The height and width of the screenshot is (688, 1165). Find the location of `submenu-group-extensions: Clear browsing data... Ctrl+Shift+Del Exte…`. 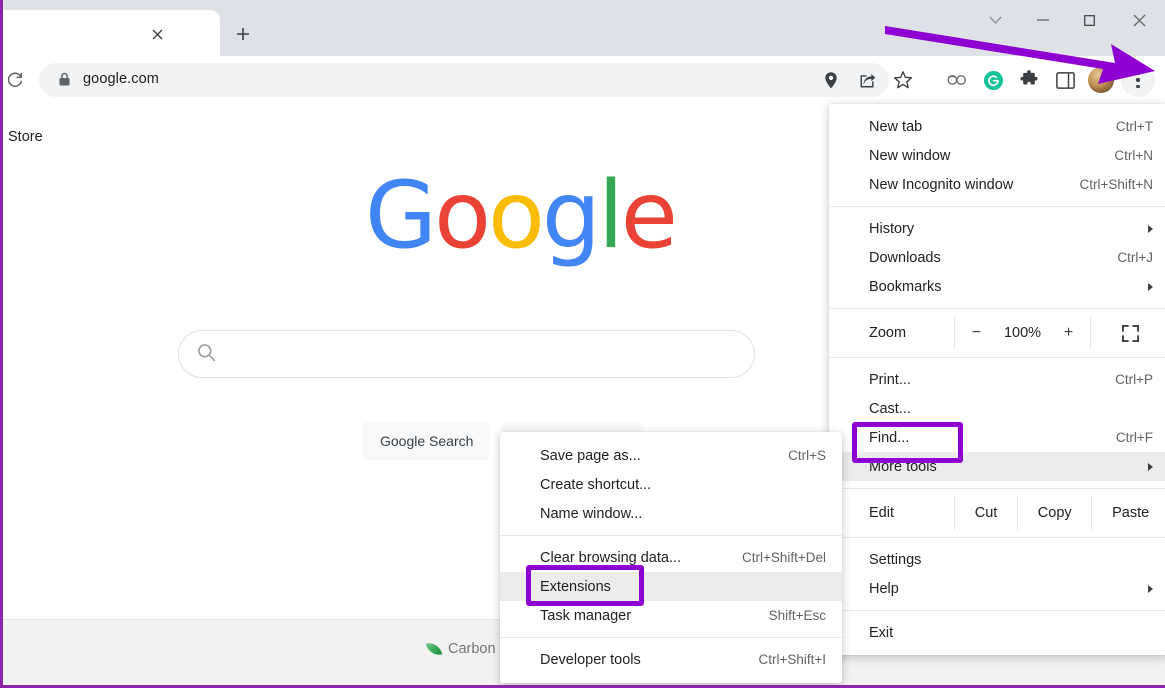

submenu-group-extensions: Clear browsing data... Ctrl+Shift+Del Exte… is located at coordinates (671, 586).